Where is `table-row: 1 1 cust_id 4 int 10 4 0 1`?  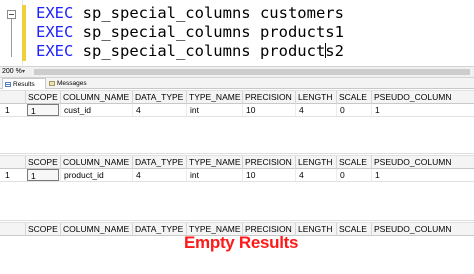
table-row: 1 1 cust_id 4 int 10 4 0 1 is located at coordinates (237, 110).